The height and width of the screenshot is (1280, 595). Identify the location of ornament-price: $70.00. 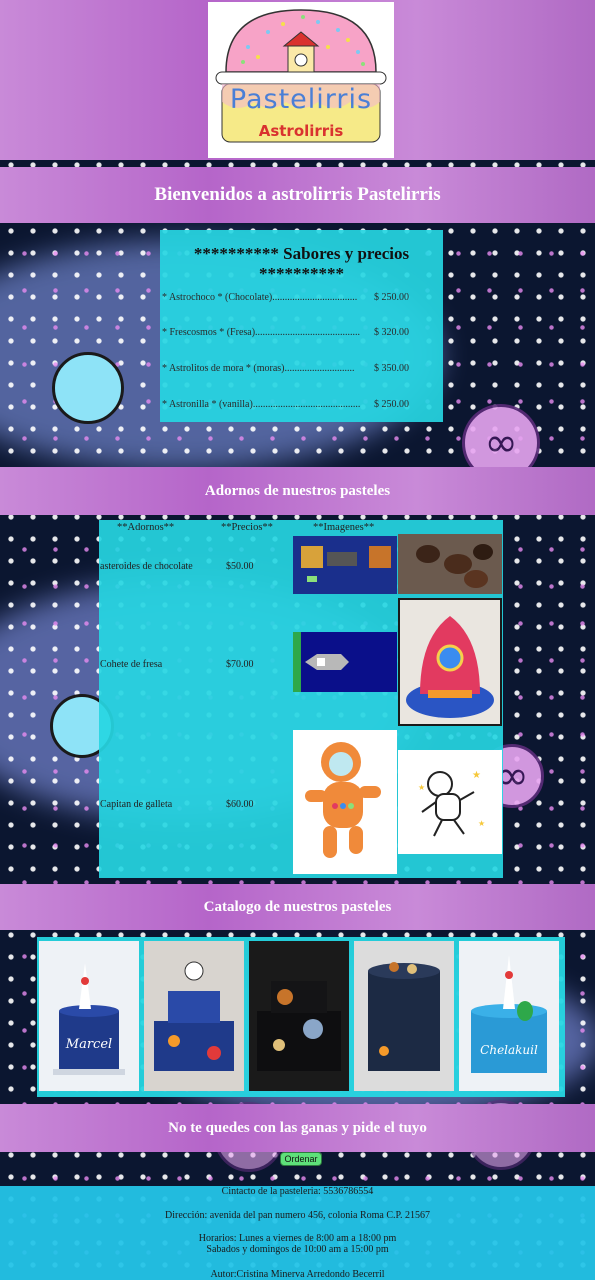
(240, 664).